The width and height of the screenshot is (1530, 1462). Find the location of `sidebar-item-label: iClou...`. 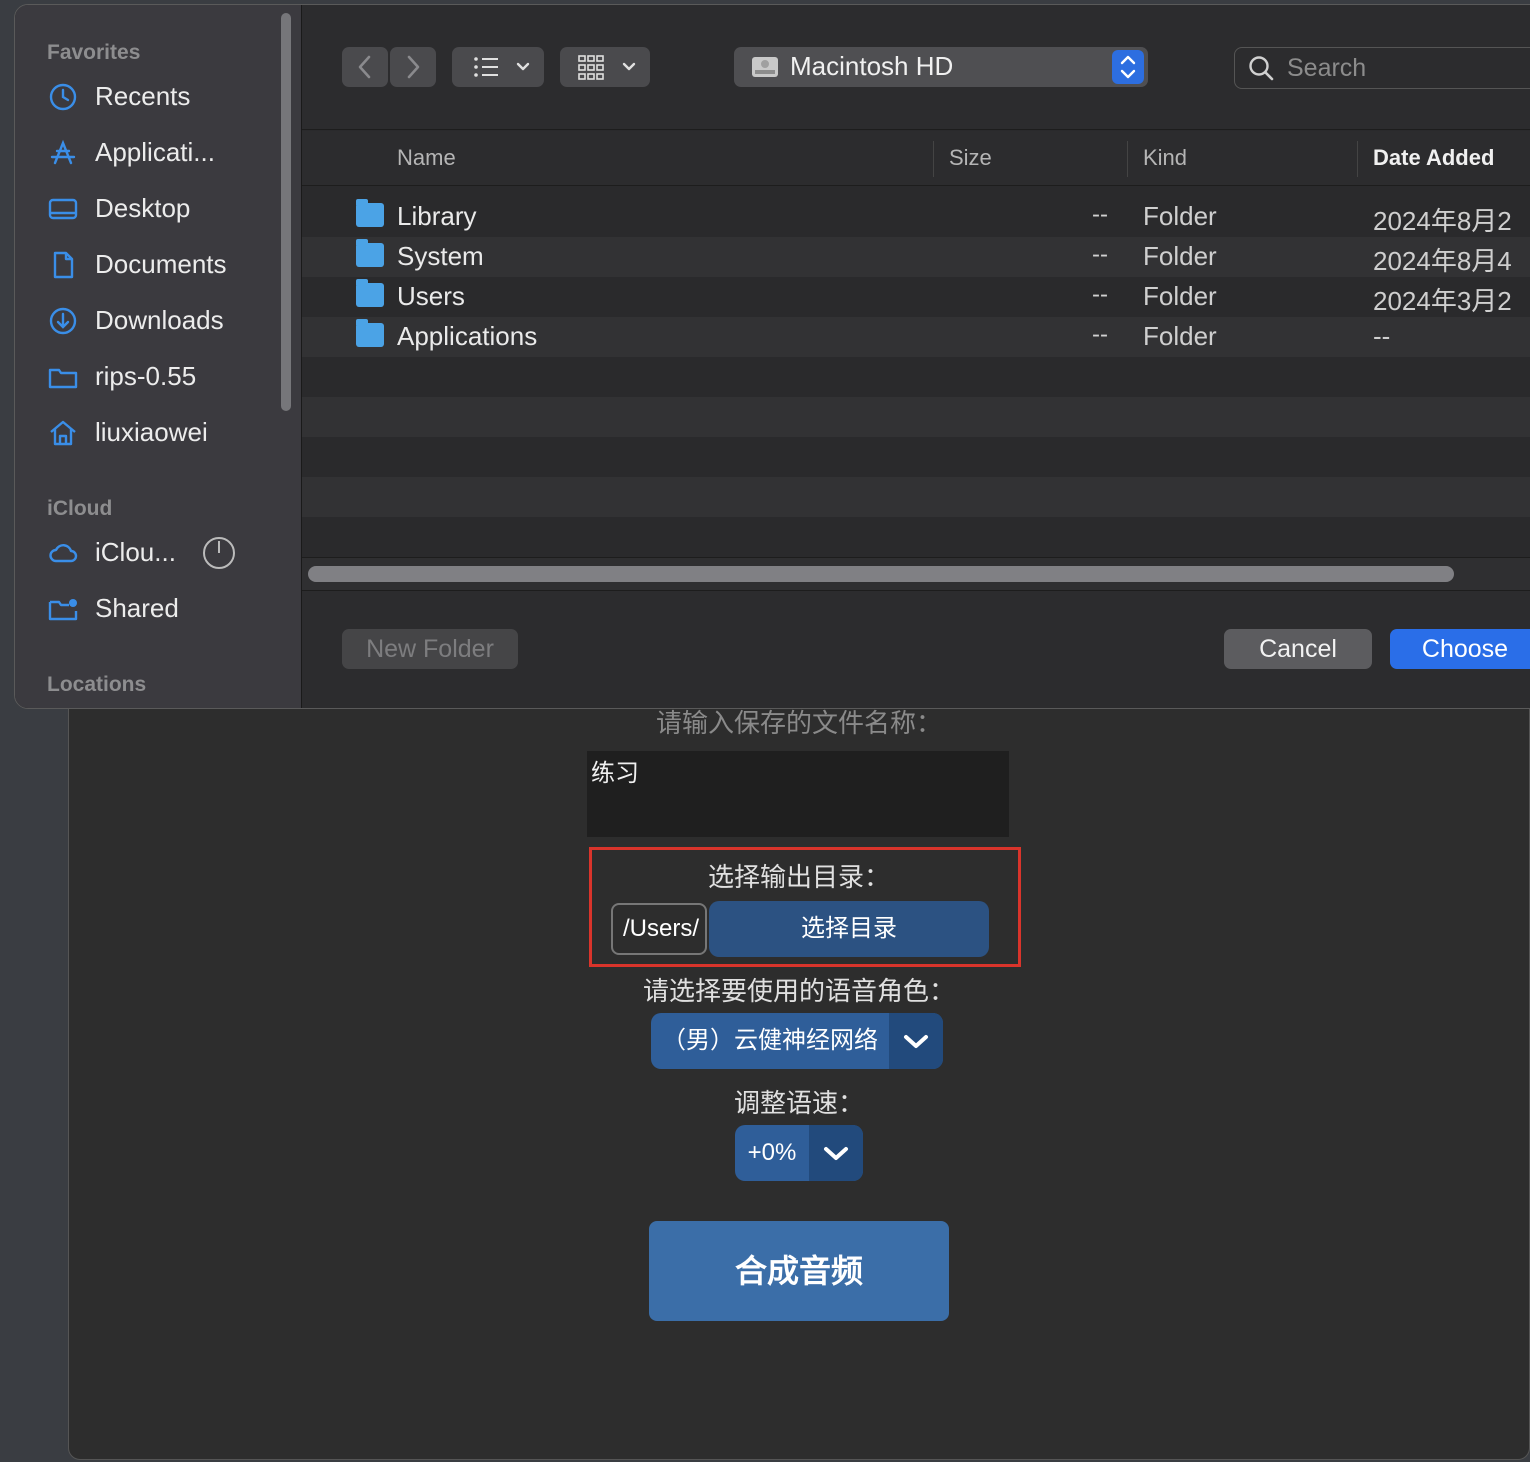

sidebar-item-label: iClou... is located at coordinates (135, 552).